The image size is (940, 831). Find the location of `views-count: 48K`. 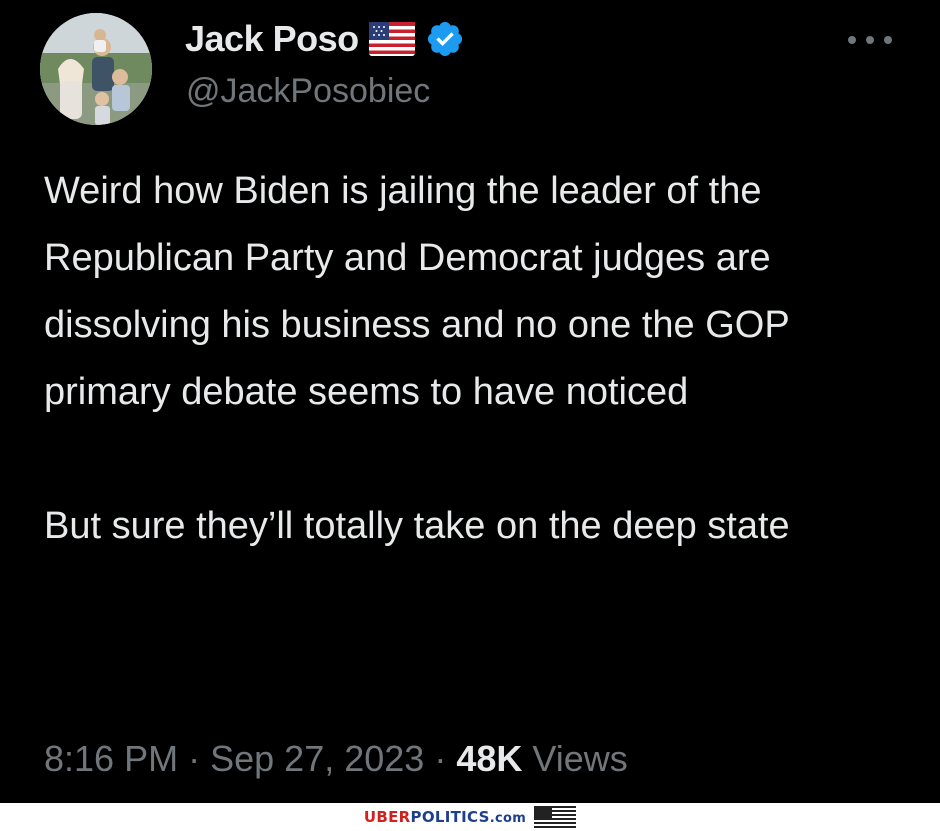

views-count: 48K is located at coordinates (489, 758).